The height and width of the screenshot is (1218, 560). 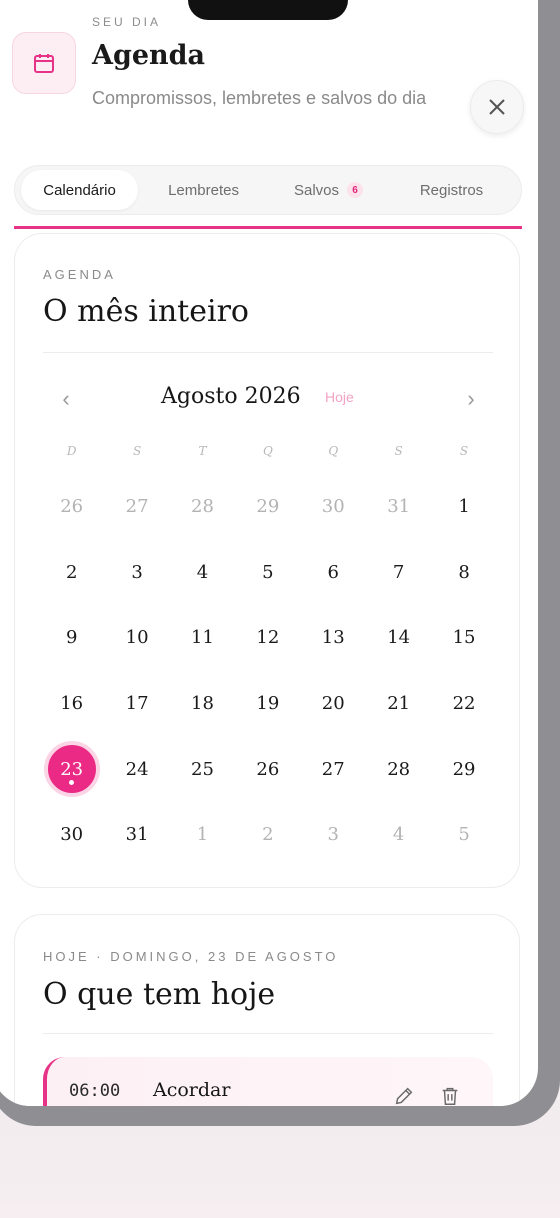 I want to click on trash-icon, so click(x=450, y=1096).